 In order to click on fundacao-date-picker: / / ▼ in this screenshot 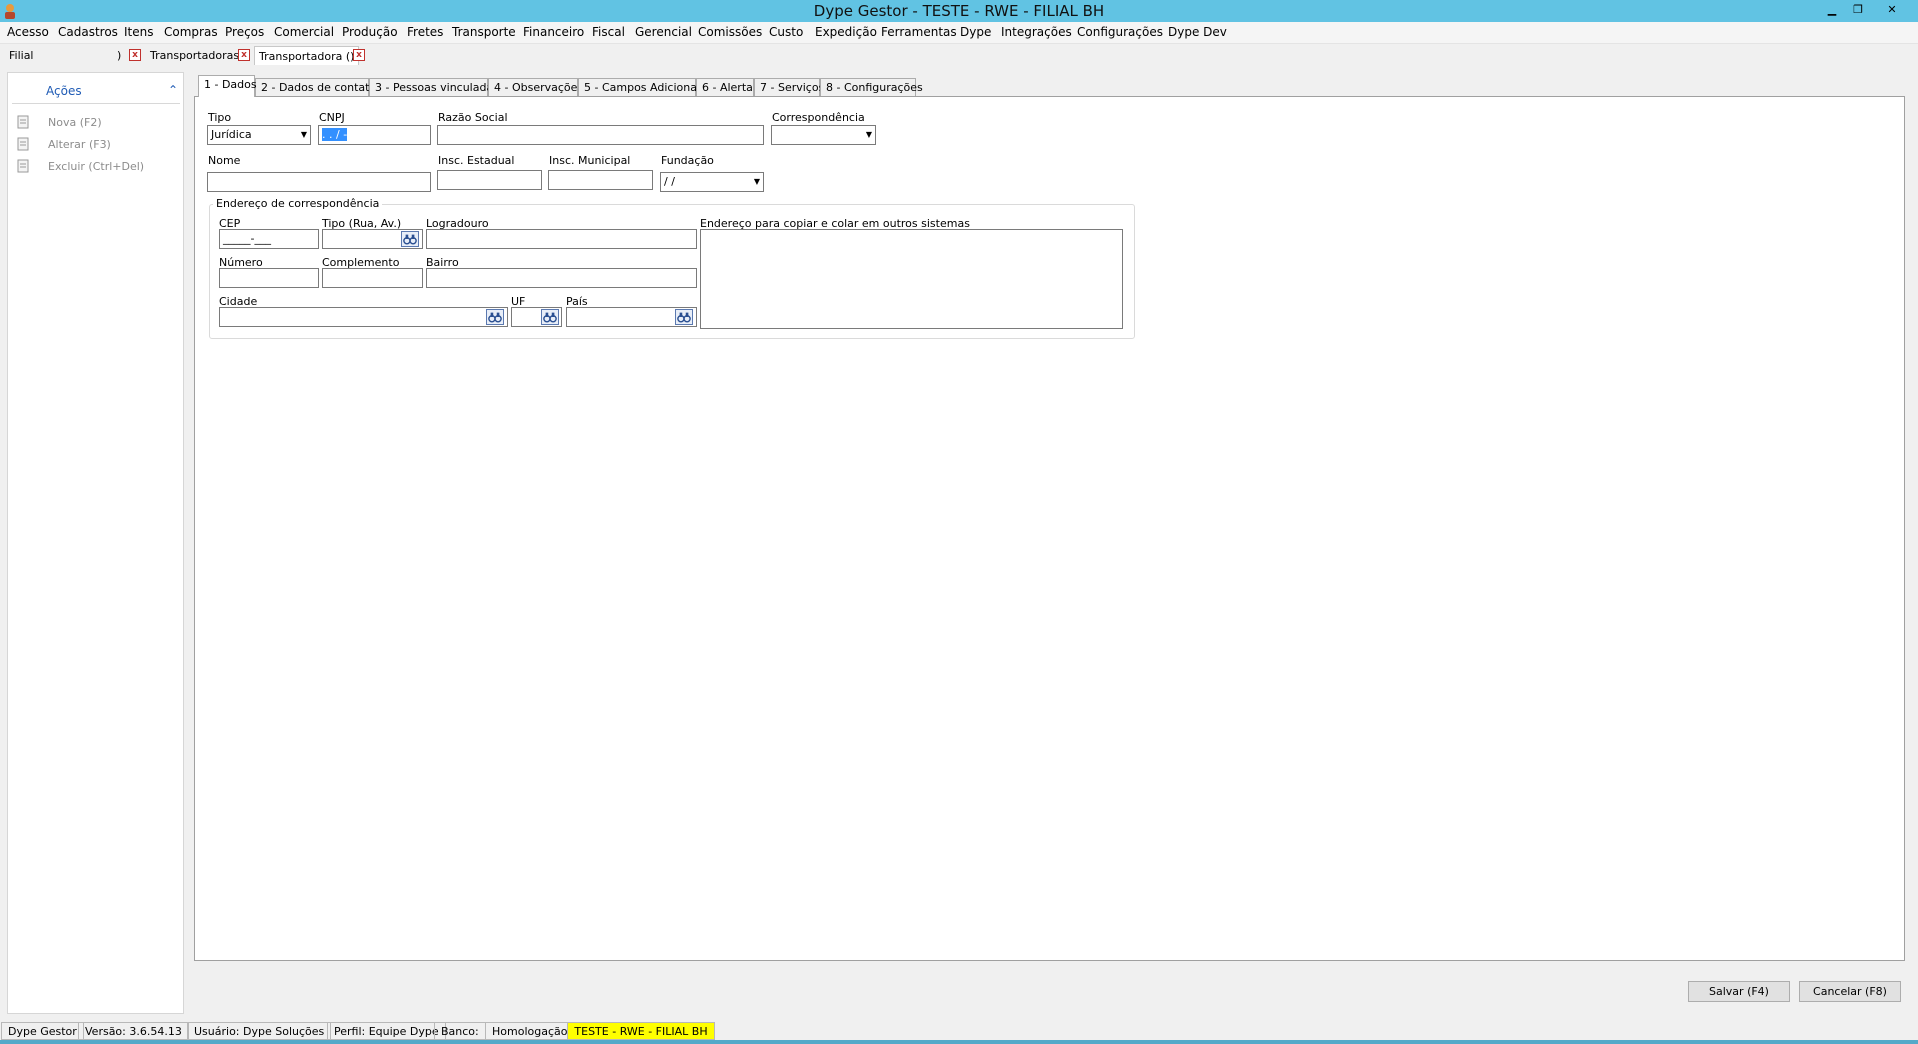, I will do `click(712, 182)`.